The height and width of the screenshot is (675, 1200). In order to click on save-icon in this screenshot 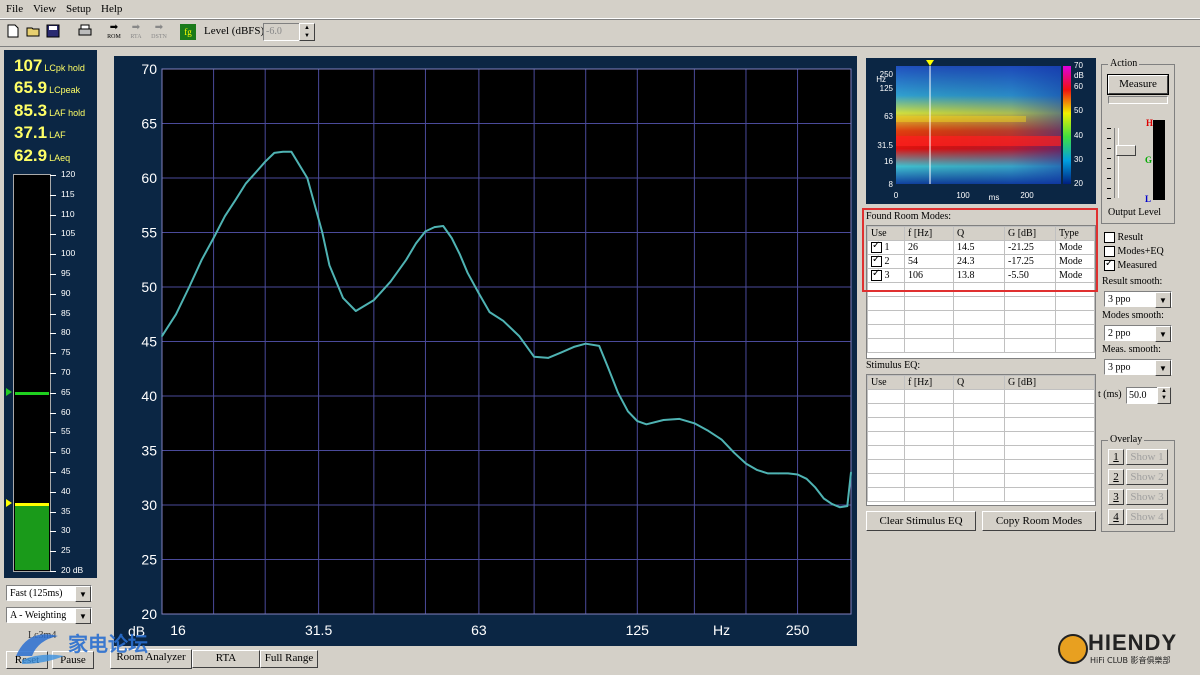, I will do `click(53, 31)`.